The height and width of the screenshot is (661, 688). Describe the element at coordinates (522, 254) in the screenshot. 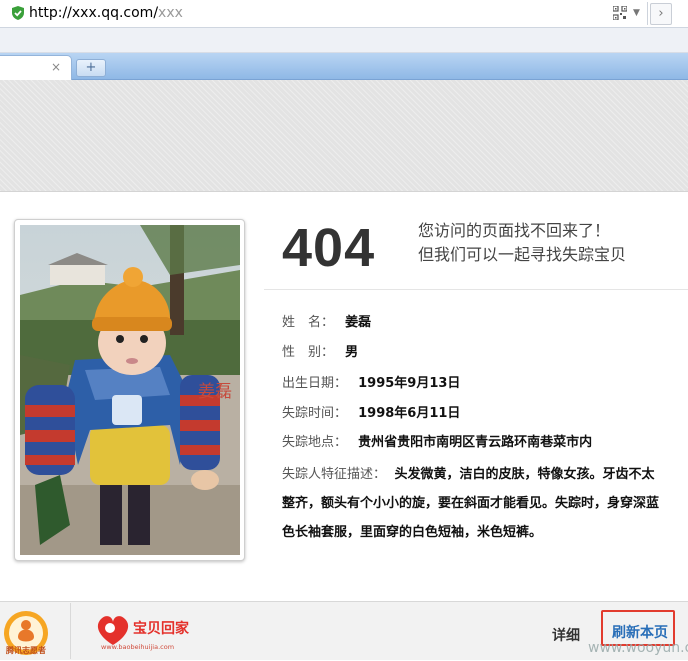

I see `error-message-line2: 但我们可以一起寻找失踪宝贝` at that location.